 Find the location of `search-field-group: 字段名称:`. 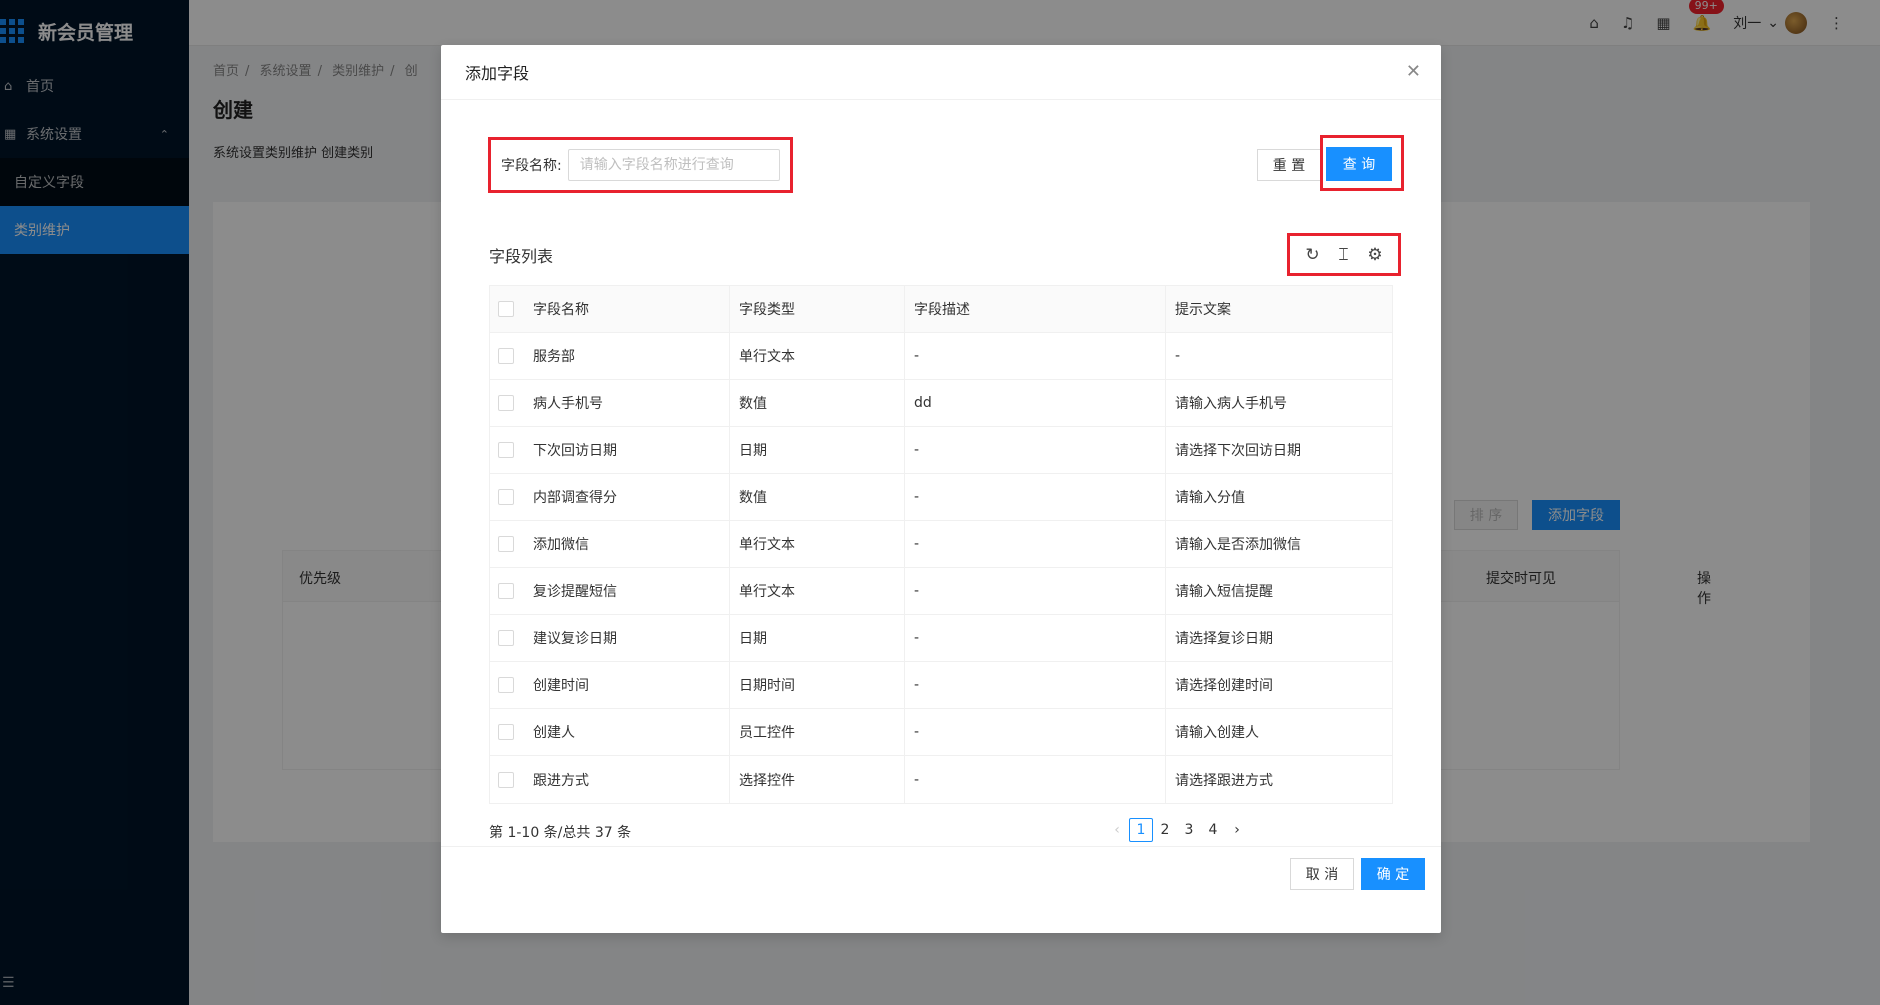

search-field-group: 字段名称: is located at coordinates (640, 165).